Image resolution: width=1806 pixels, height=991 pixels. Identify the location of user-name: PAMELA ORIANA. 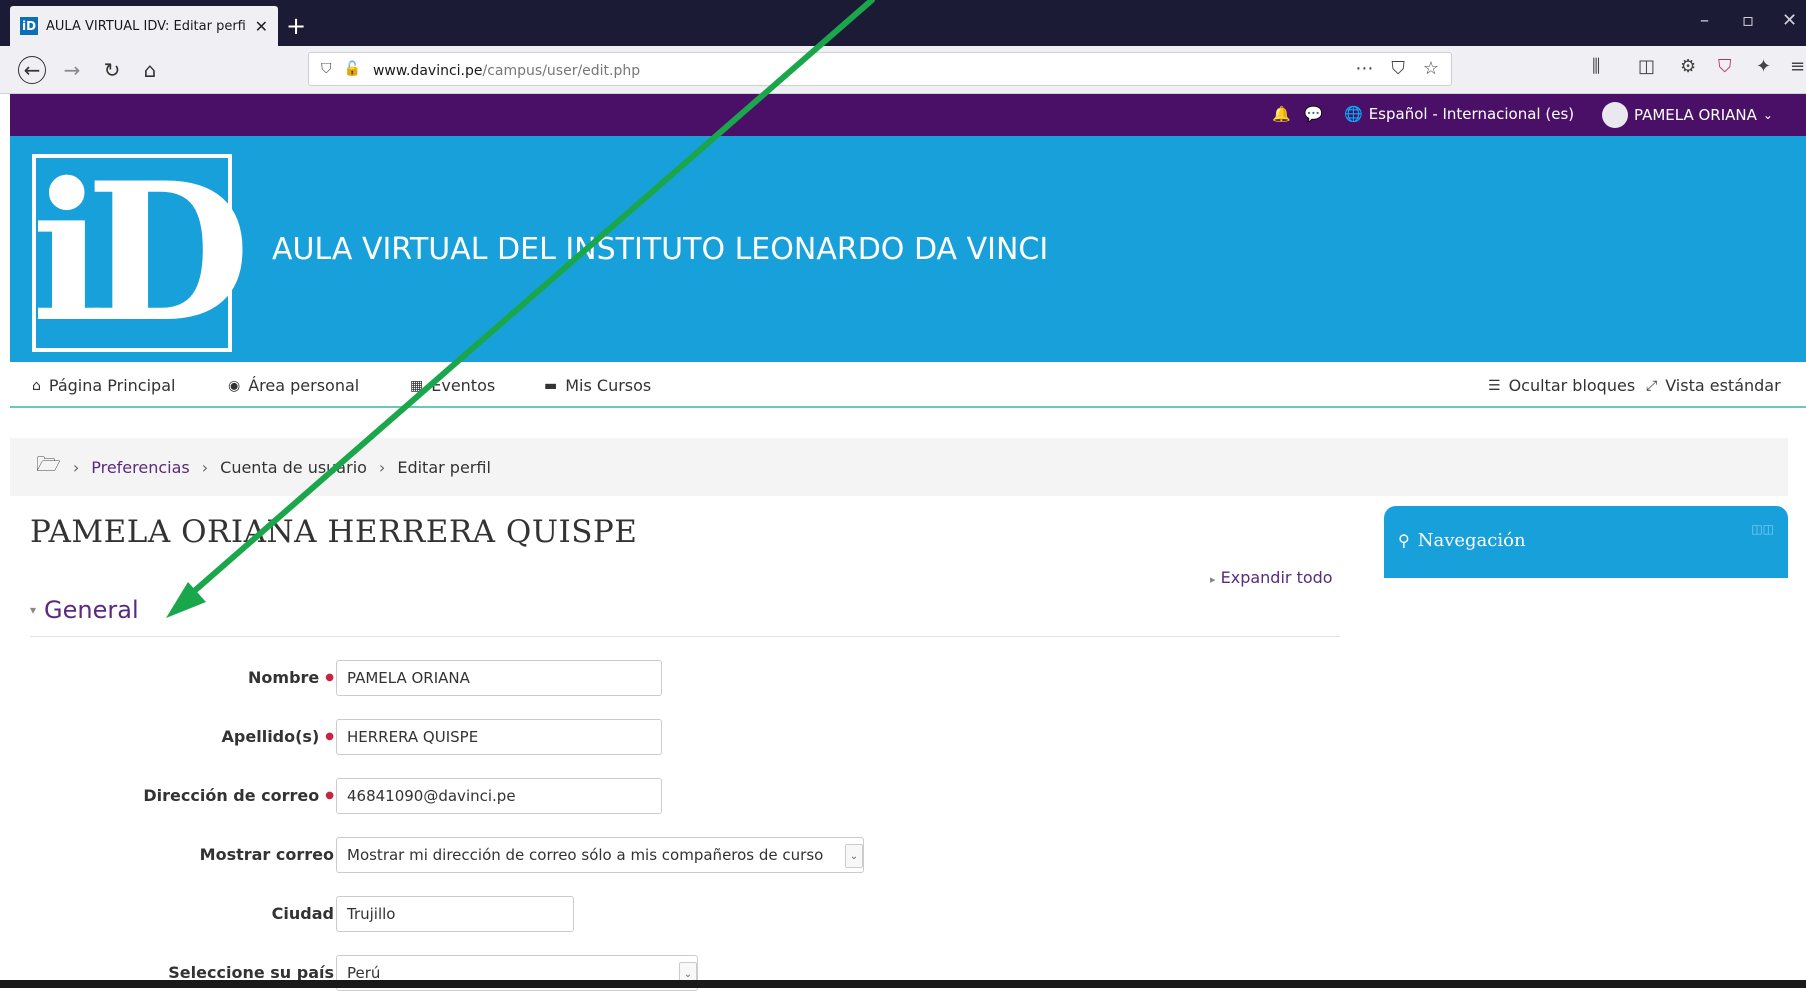
(1695, 115).